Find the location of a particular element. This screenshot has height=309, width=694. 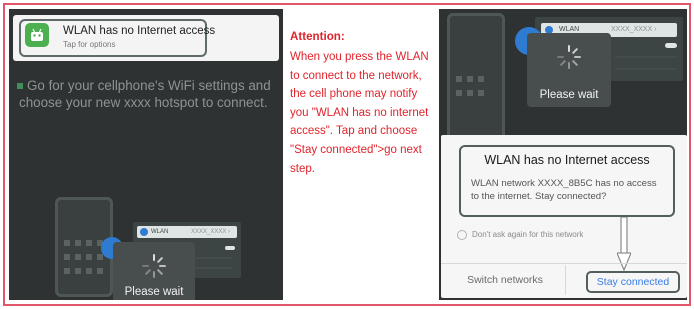

attention-title: Attention: is located at coordinates (317, 36).